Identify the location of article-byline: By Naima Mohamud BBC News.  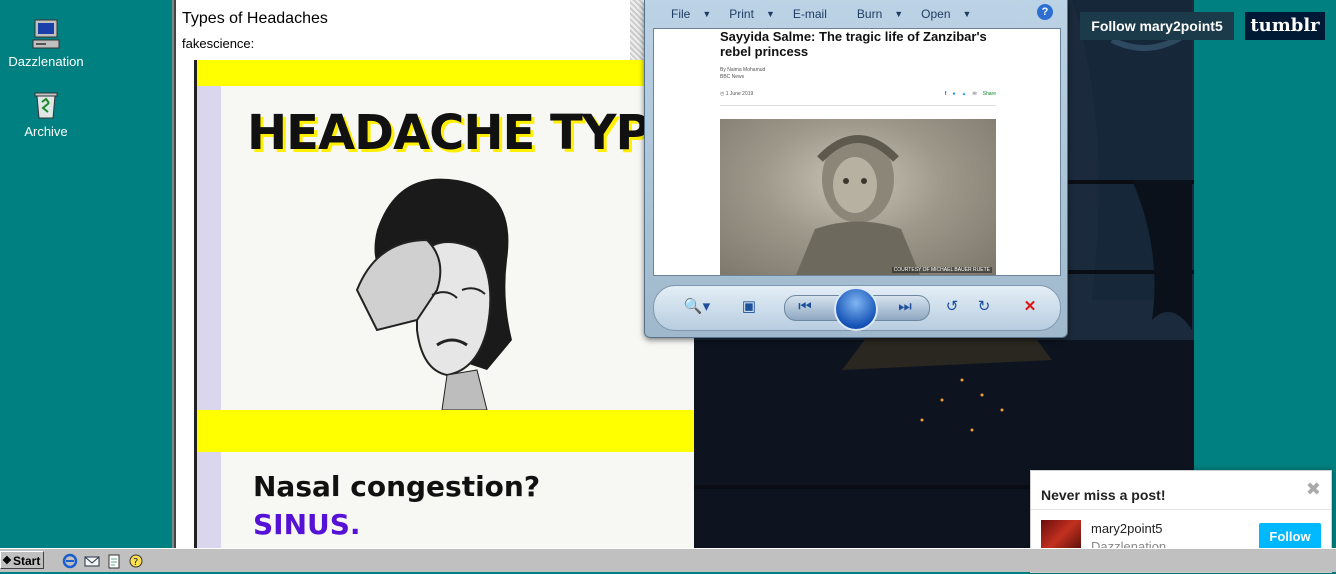
(858, 74).